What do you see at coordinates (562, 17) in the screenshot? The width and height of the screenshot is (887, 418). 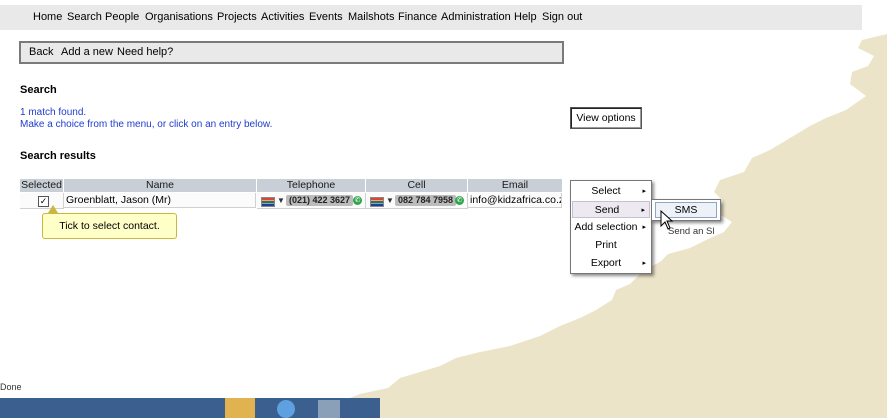 I see `nav-sign-out: Sign out` at bounding box center [562, 17].